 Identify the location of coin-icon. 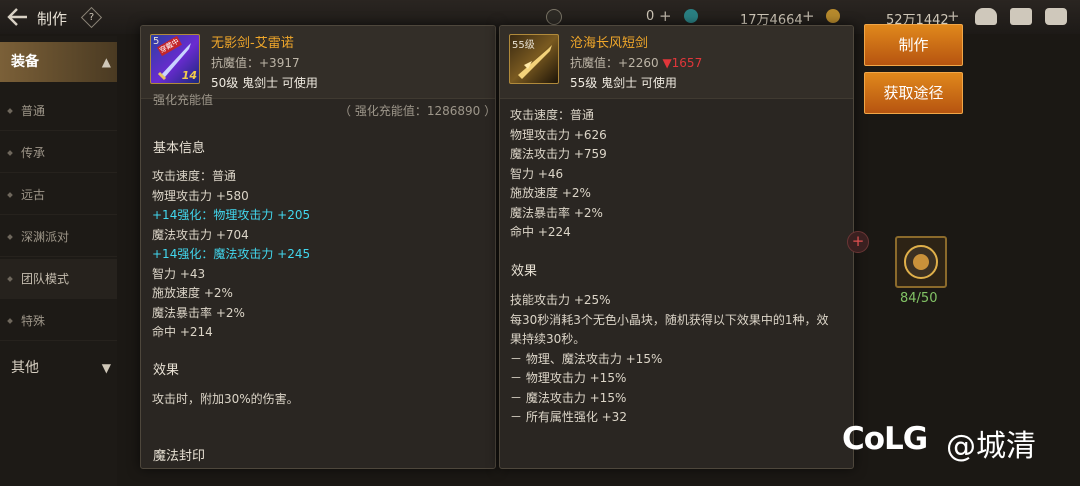
(833, 16).